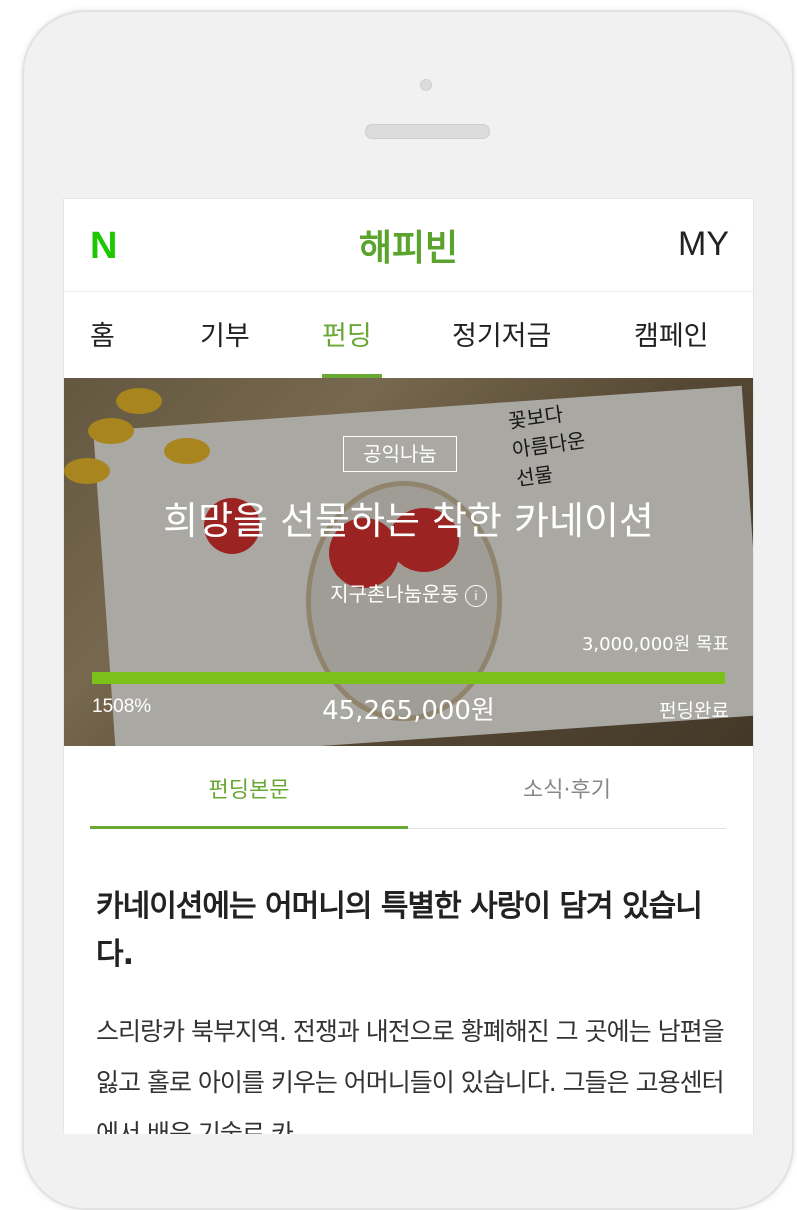  I want to click on progress-fill, so click(408, 678).